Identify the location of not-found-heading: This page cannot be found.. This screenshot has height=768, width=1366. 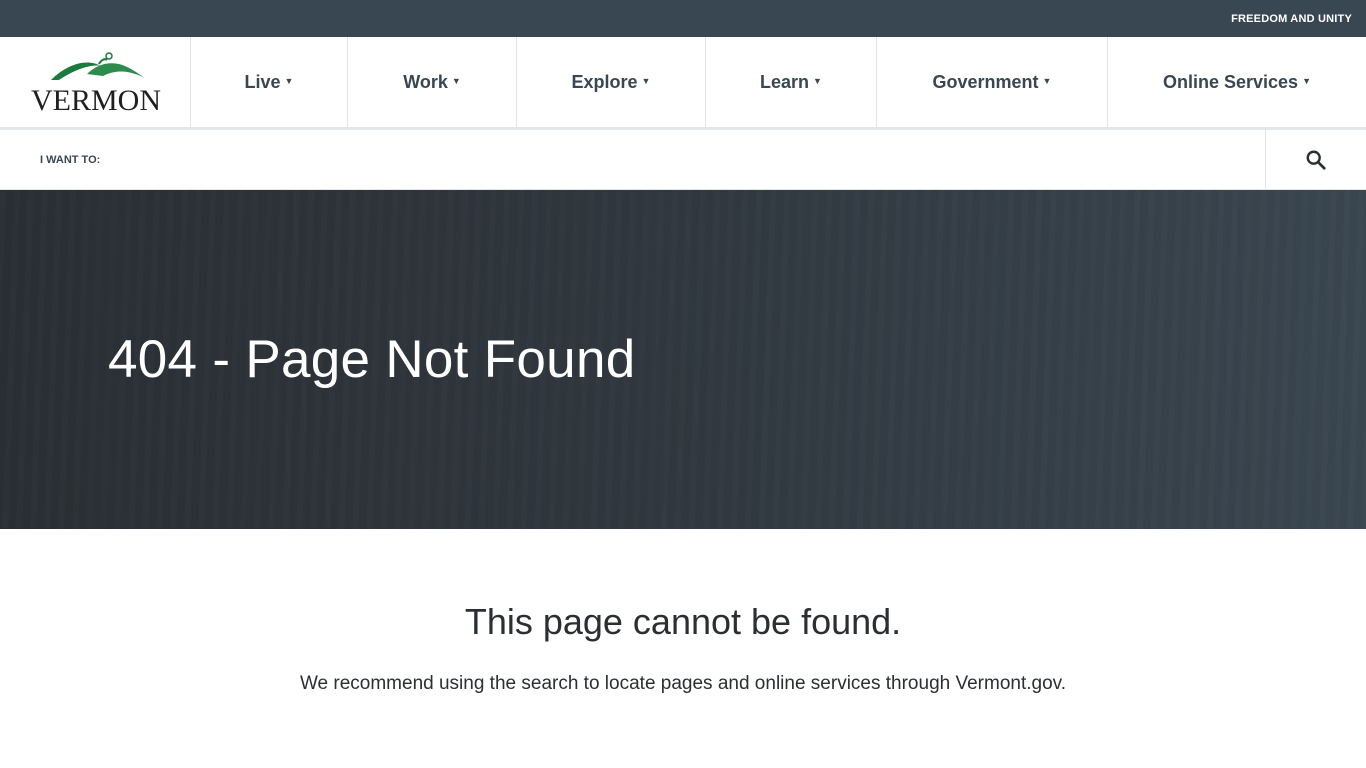
(683, 621).